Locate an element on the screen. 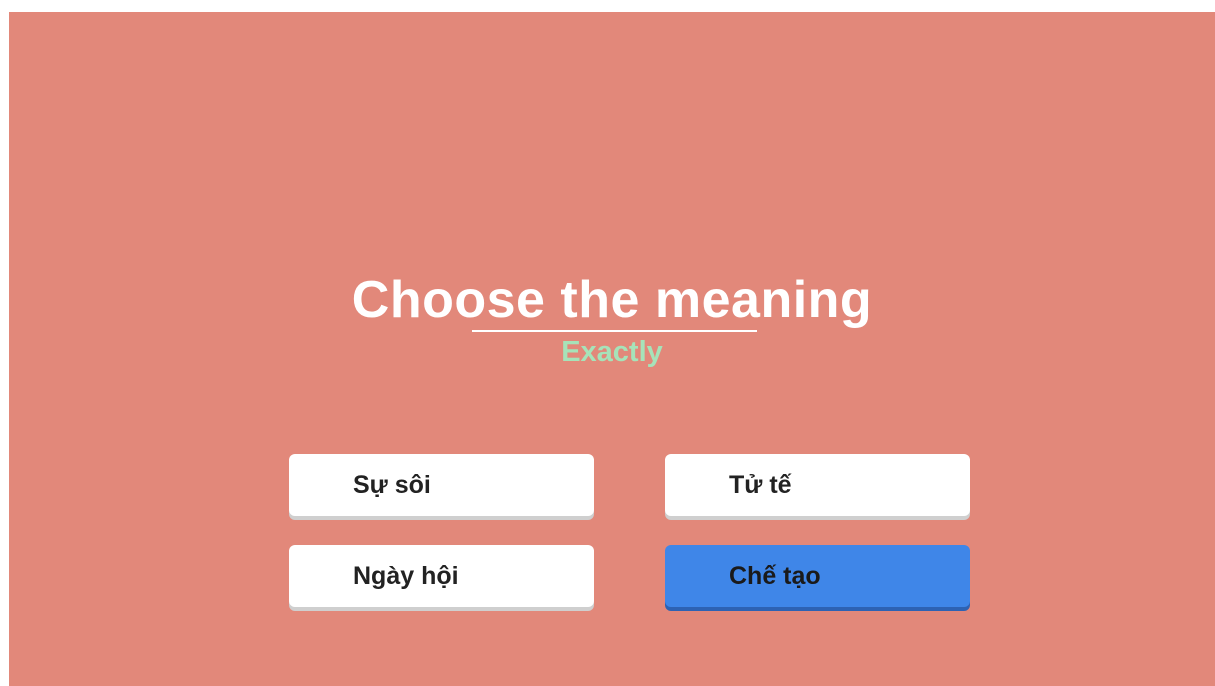  target-word: Exactly is located at coordinates (612, 352).